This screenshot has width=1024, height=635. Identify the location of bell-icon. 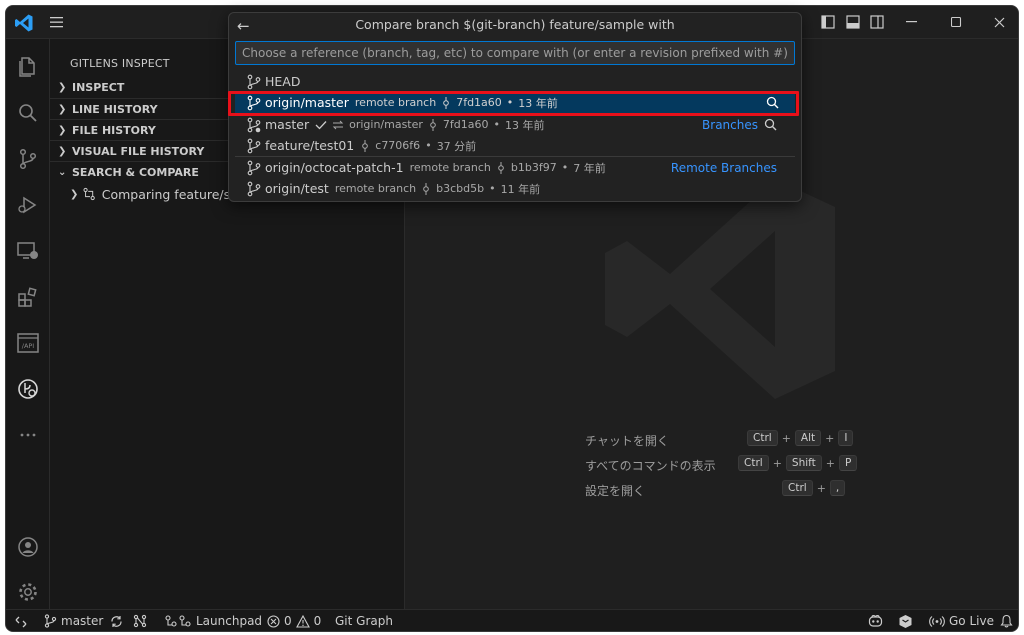
(1006, 621).